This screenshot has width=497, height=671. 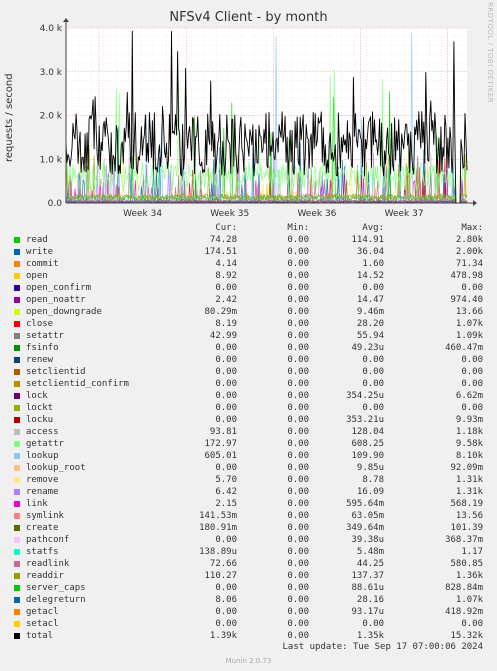 What do you see at coordinates (367, 456) in the screenshot?
I see `legend-avg-value: 109.90` at bounding box center [367, 456].